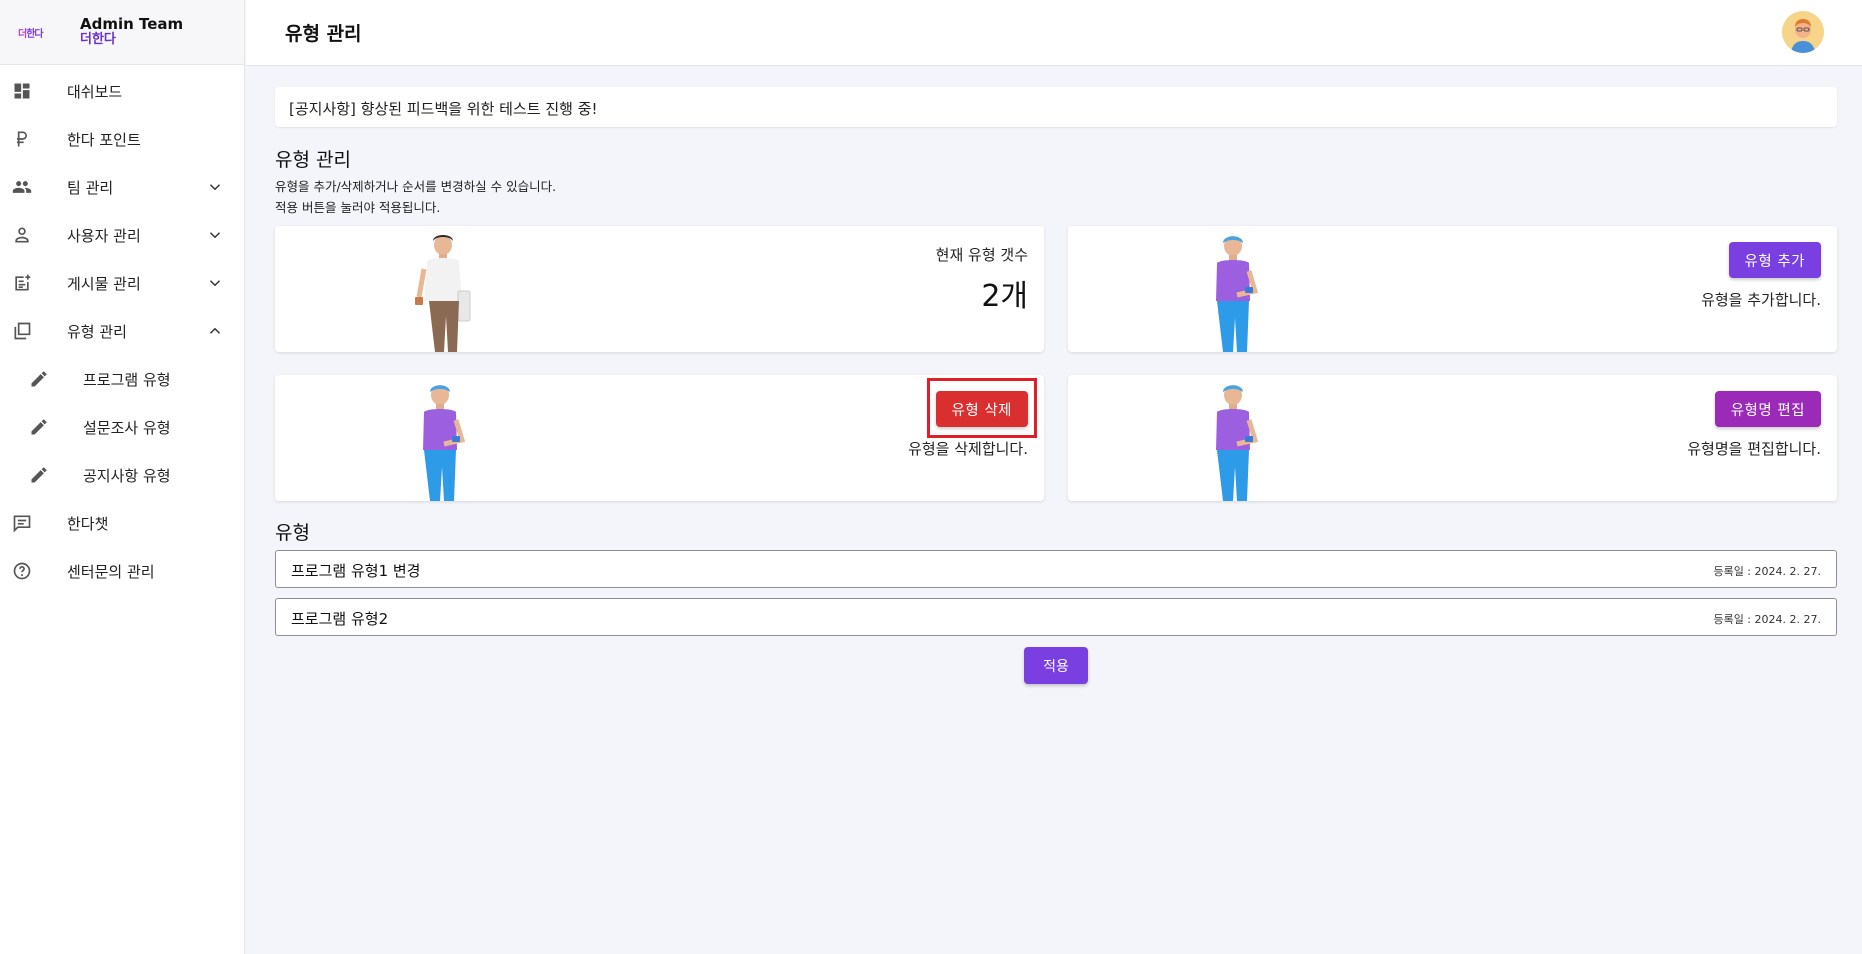  What do you see at coordinates (1056, 569) in the screenshot?
I see `type-list-row: 프로그램 유형1 변경 등록일 : 2024. 2. 27.` at bounding box center [1056, 569].